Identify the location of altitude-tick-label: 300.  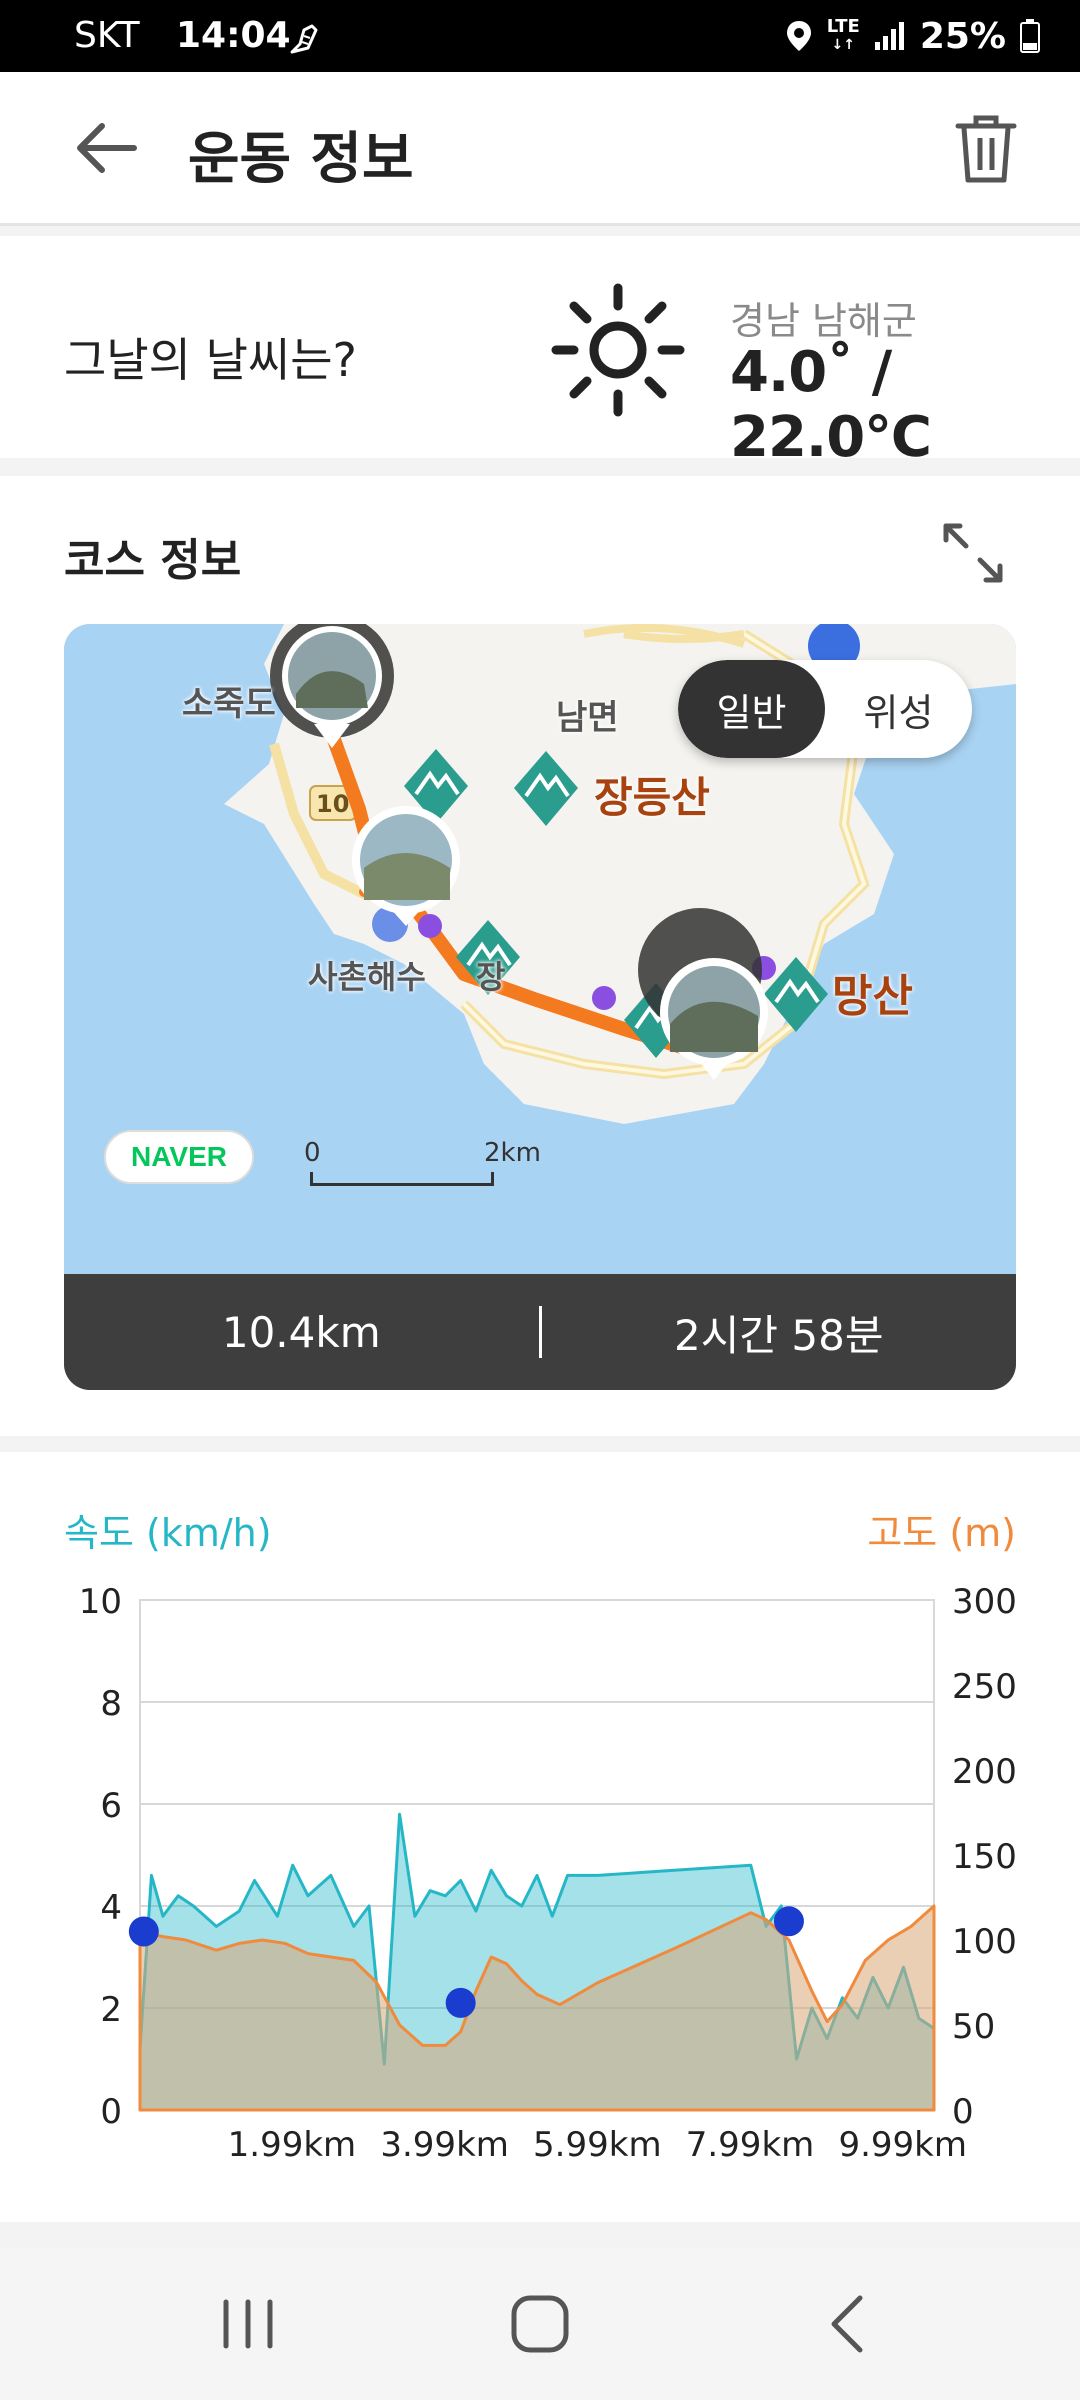
(984, 1602).